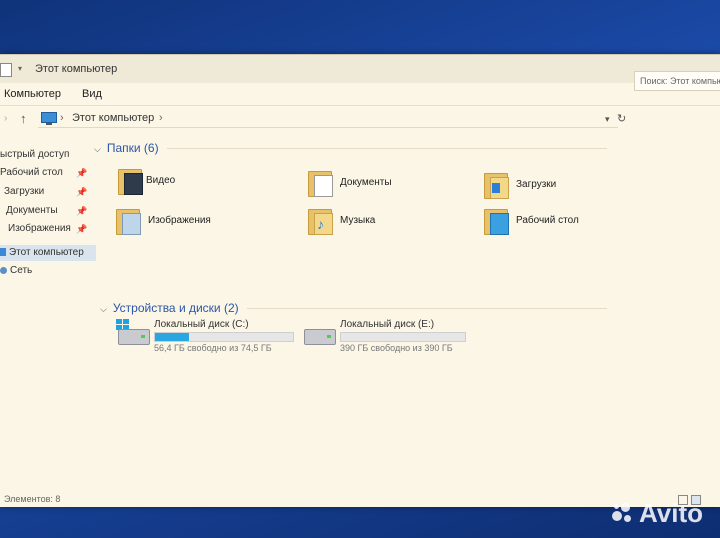 Image resolution: width=720 pixels, height=538 pixels. Describe the element at coordinates (358, 220) in the screenshot. I see `folder-label: Музыка` at that location.